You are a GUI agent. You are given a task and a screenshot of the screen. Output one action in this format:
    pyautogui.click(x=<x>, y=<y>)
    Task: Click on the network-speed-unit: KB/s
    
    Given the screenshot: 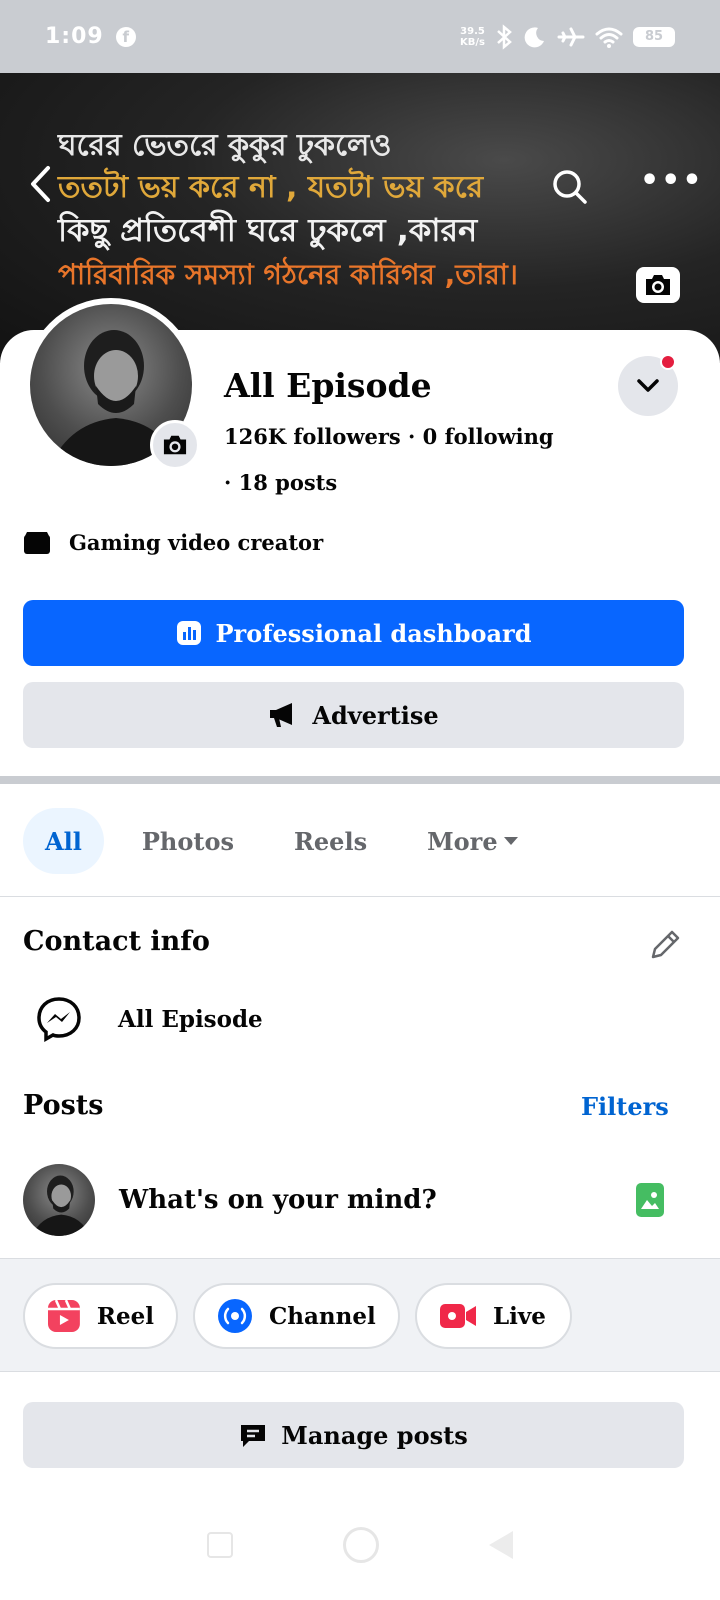 What is the action you would take?
    pyautogui.click(x=472, y=42)
    